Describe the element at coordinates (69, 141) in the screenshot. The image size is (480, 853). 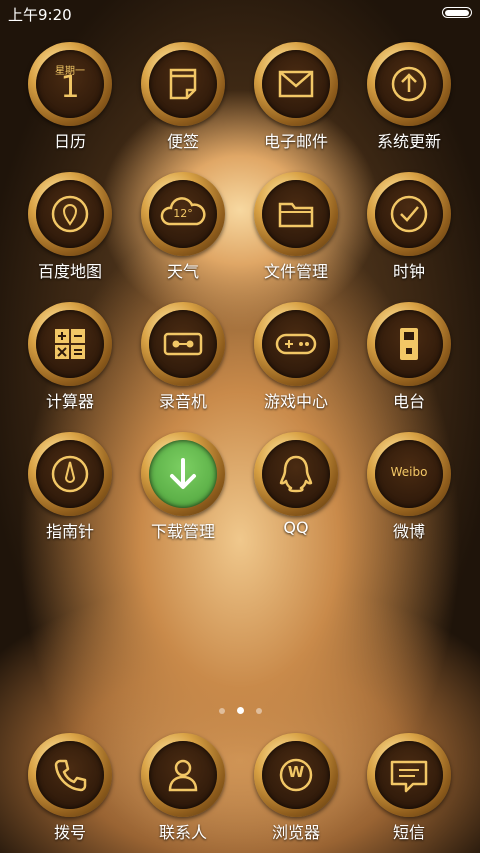
I see `app-label: 日历` at that location.